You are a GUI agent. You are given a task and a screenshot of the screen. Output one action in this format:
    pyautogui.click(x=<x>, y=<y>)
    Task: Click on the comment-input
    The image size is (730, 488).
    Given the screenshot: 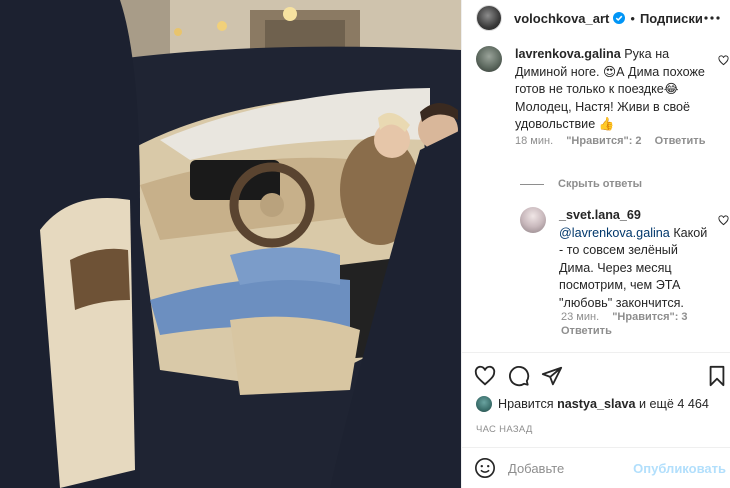 What is the action you would take?
    pyautogui.click(x=578, y=468)
    